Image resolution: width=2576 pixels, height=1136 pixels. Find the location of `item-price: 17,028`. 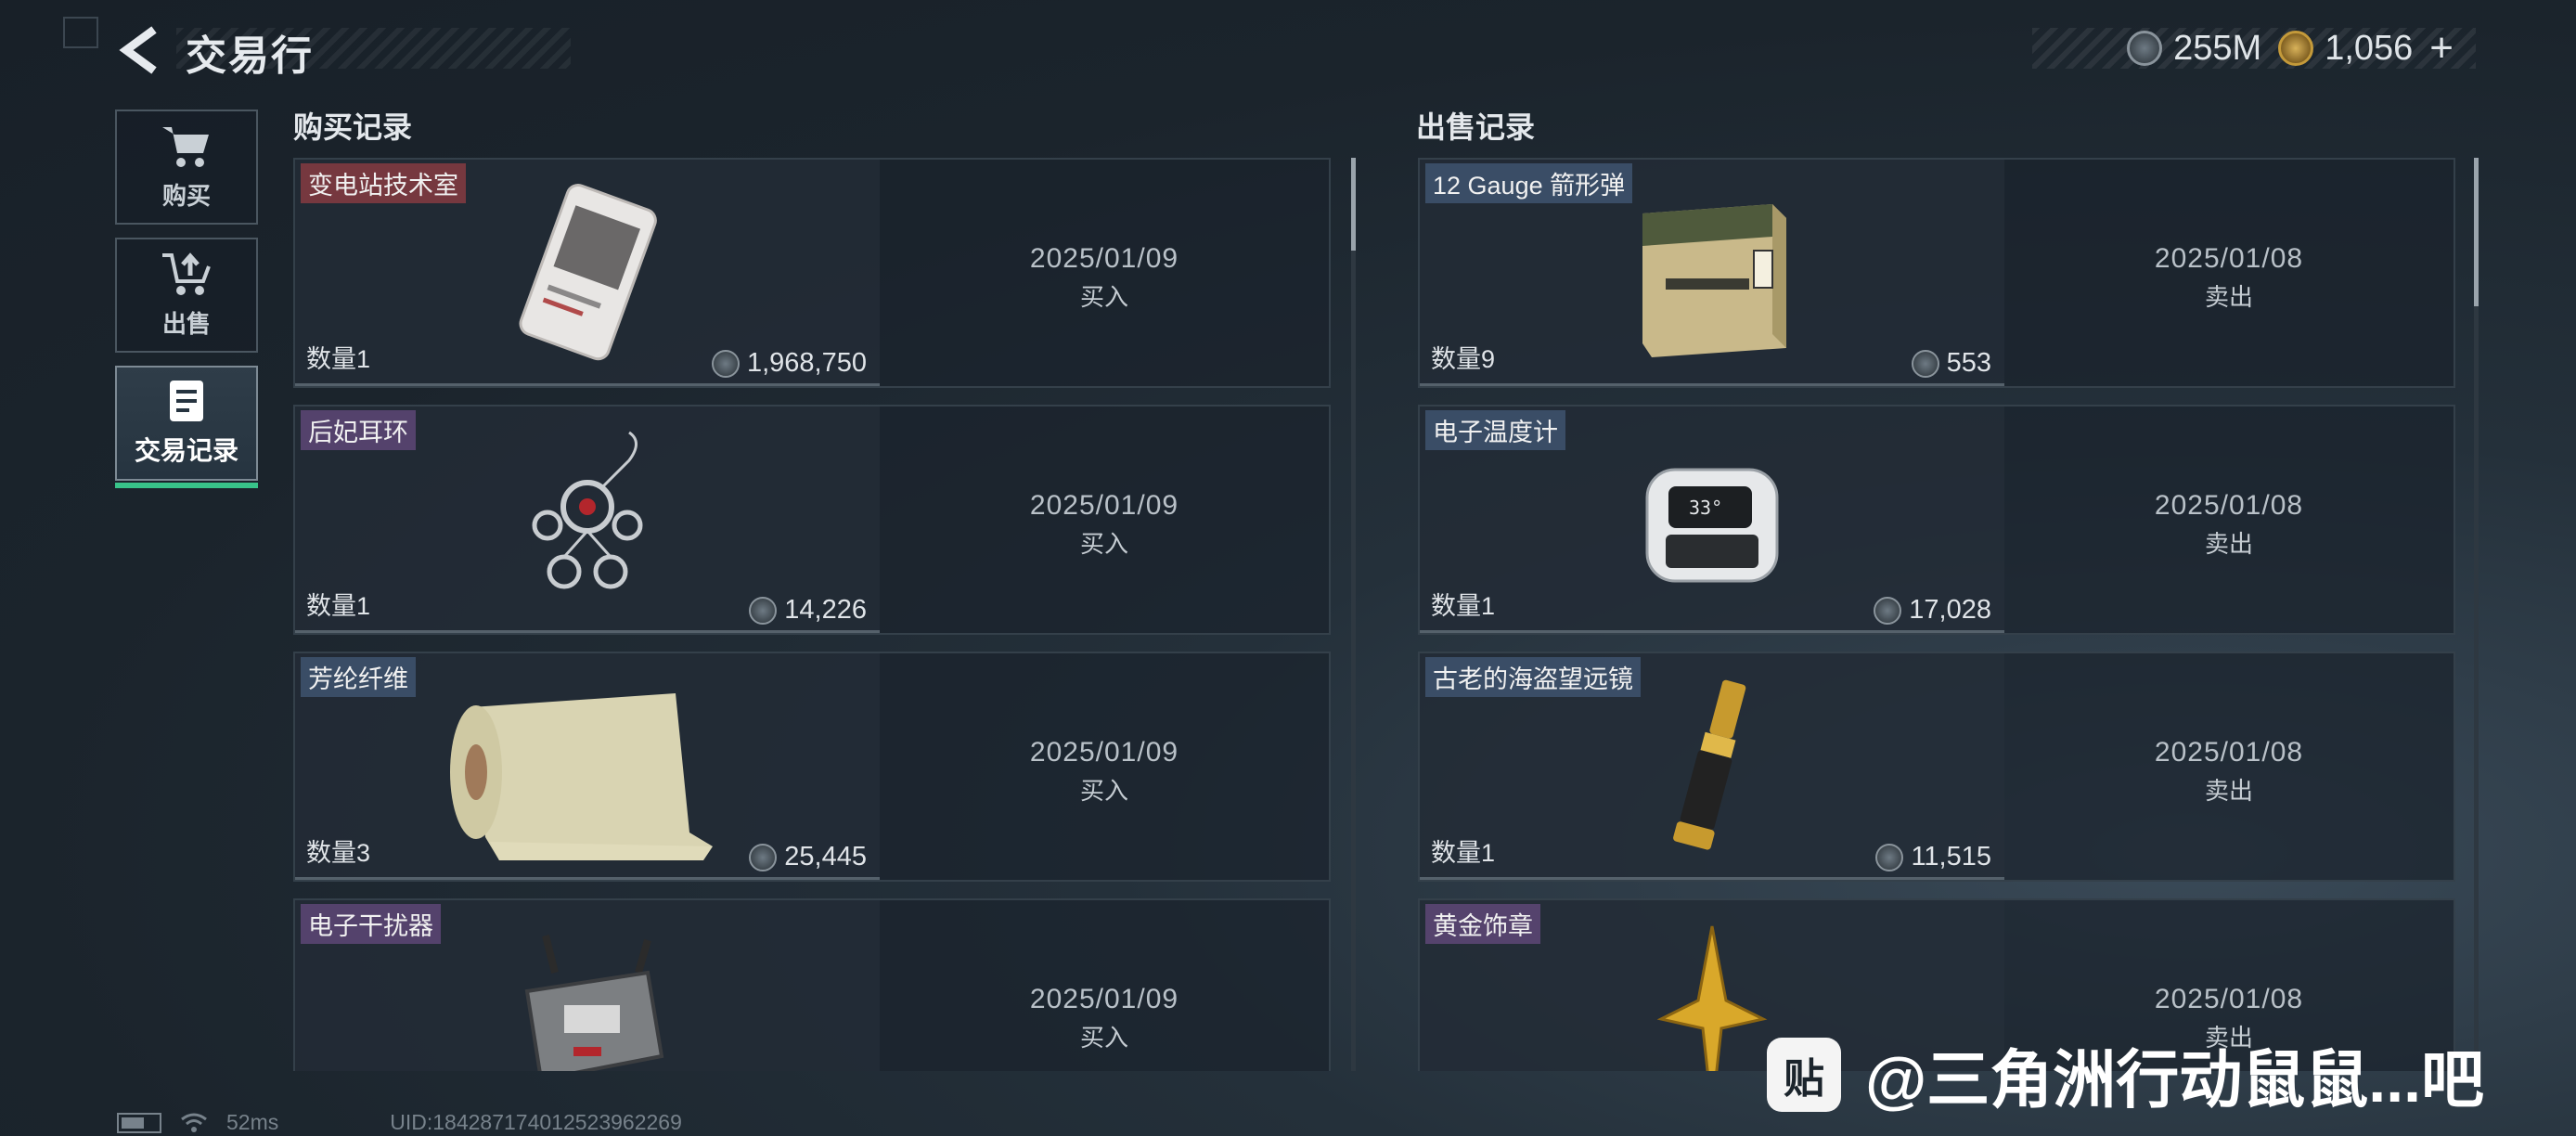

item-price: 17,028 is located at coordinates (1932, 610).